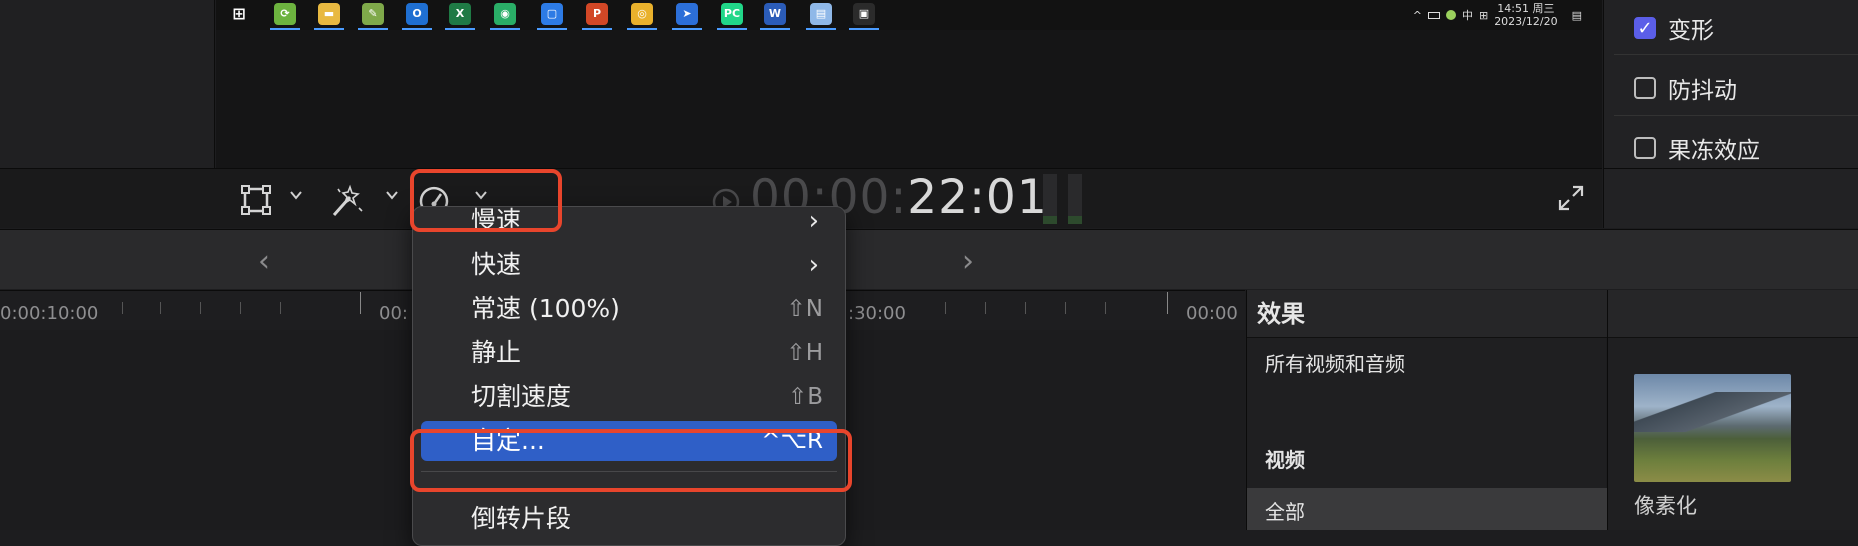 The image size is (1858, 546). Describe the element at coordinates (1691, 31) in the screenshot. I see `inspector-item-label: 变形` at that location.